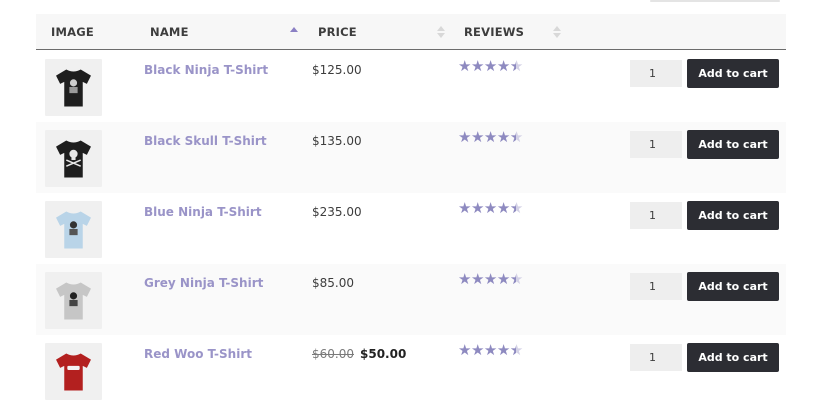 Image resolution: width=820 pixels, height=410 pixels. Describe the element at coordinates (169, 32) in the screenshot. I see `column-header-name: NAME` at that location.